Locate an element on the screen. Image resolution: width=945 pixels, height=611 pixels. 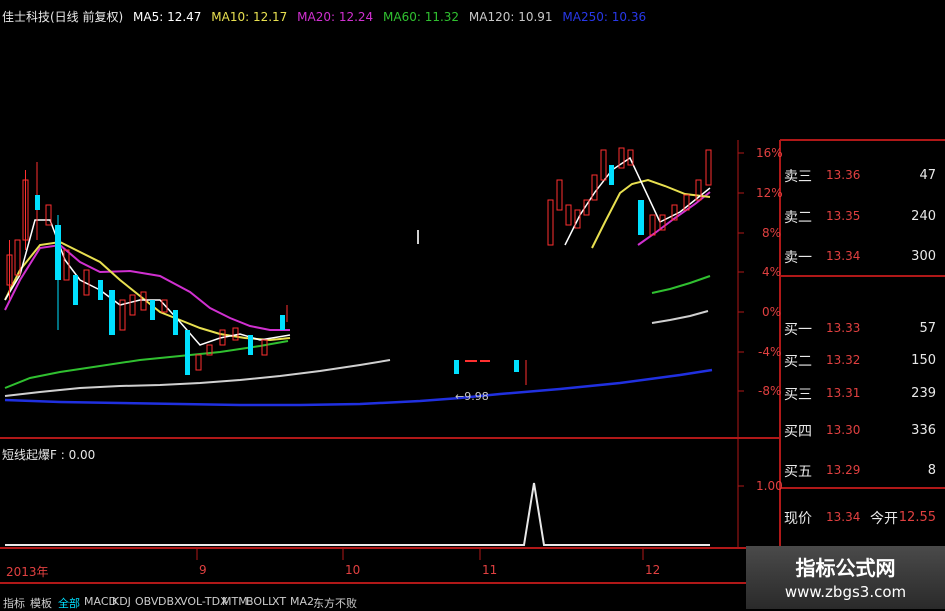
tab-boll: BOLL is located at coordinates (260, 601).